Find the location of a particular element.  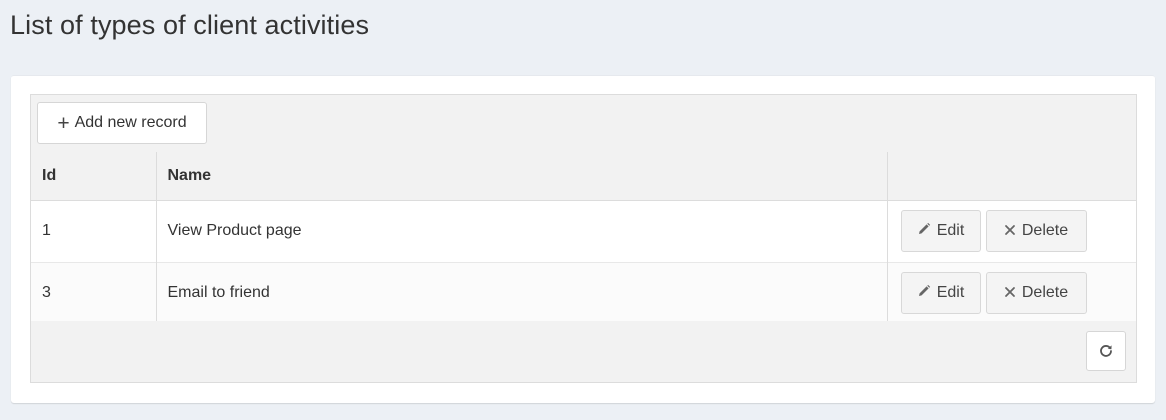

add-new-record-label: Add new record is located at coordinates (130, 122).